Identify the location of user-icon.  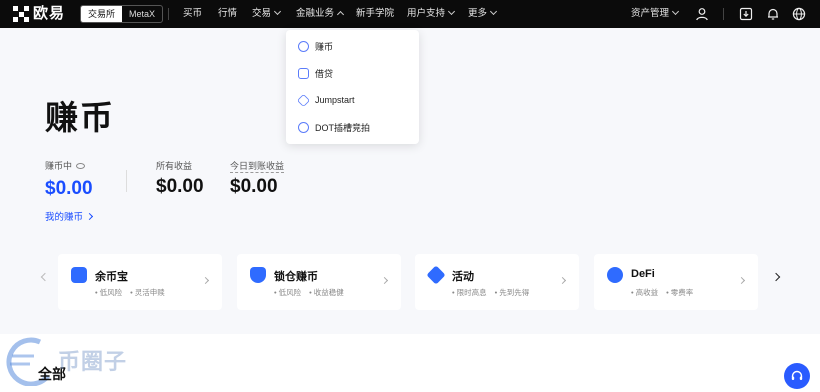
(702, 14).